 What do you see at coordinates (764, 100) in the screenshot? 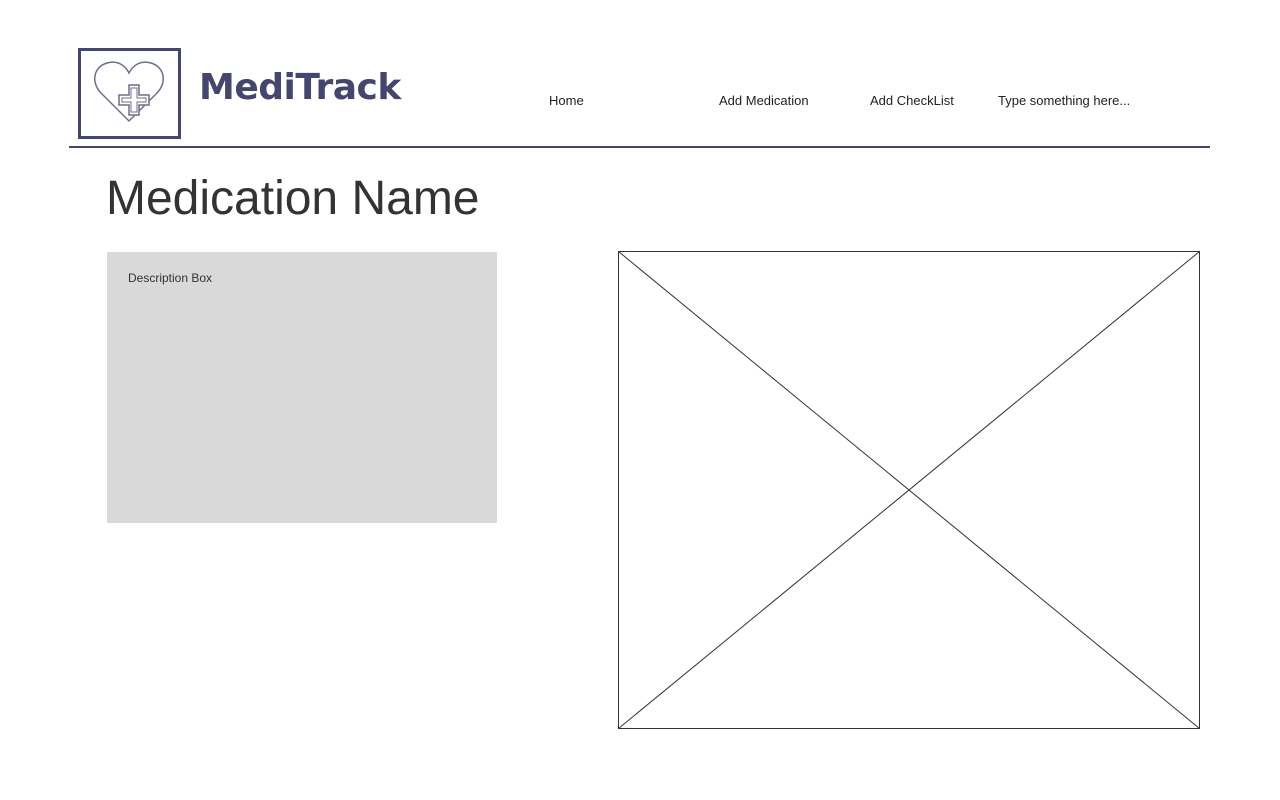
I see `nav-add-medication-link: Add Medication` at bounding box center [764, 100].